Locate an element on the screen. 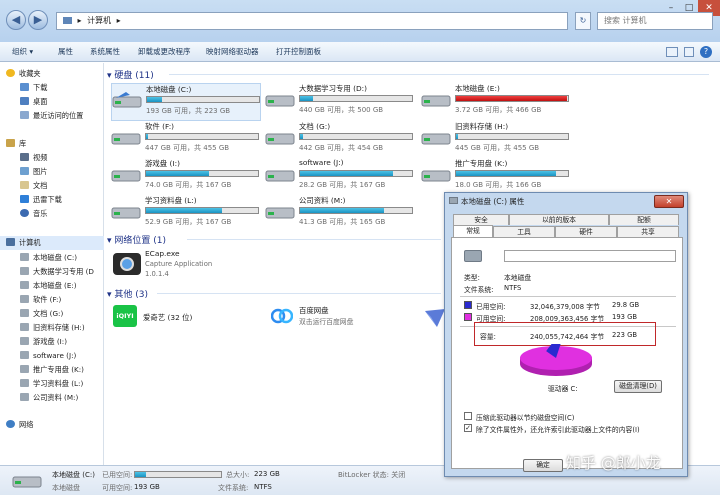 Image resolution: width=720 pixels, height=495 pixels. tab-quota: 配额 is located at coordinates (644, 219).